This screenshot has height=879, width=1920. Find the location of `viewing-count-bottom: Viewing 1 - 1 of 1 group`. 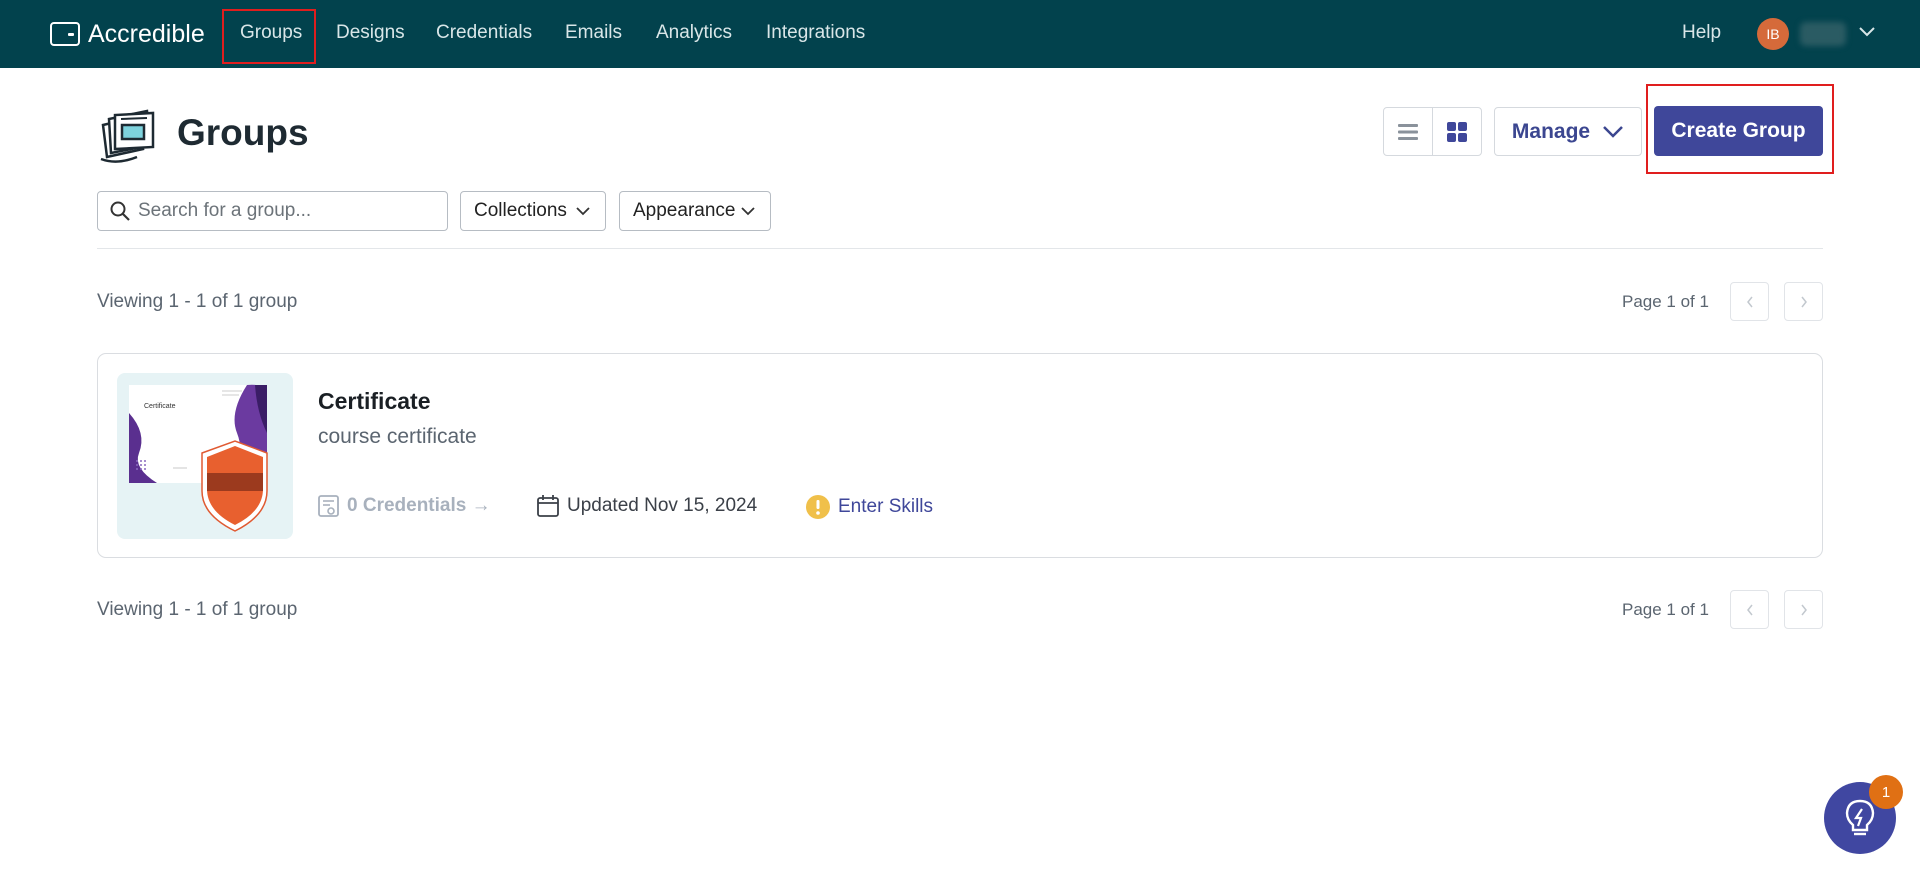

viewing-count-bottom: Viewing 1 - 1 of 1 group is located at coordinates (197, 609).